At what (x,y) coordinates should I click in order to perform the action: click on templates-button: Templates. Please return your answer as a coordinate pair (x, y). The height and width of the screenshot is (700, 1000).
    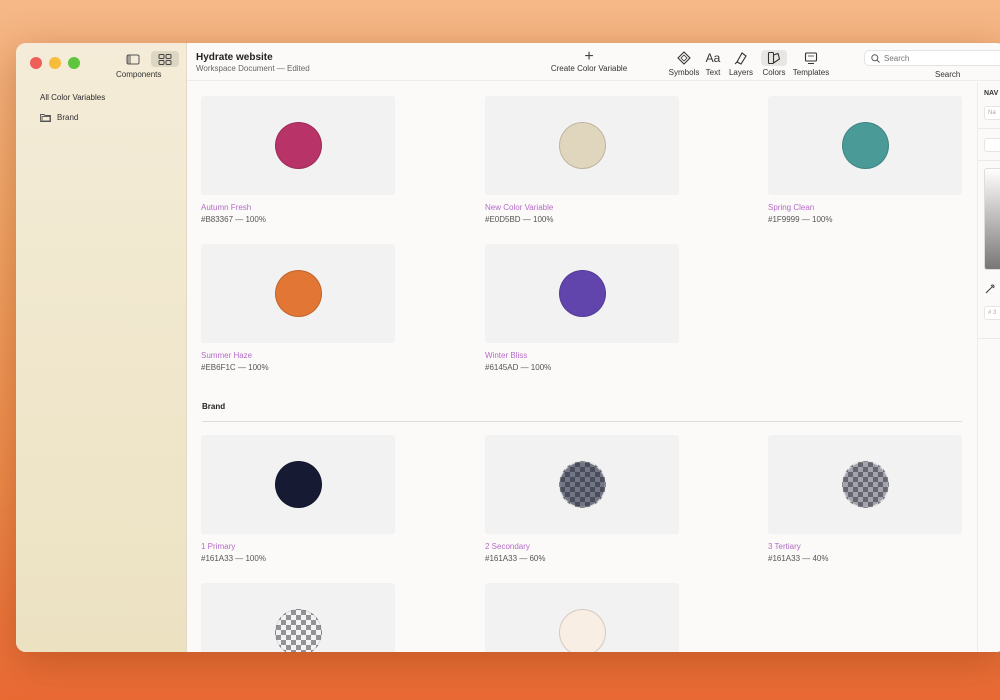
    Looking at the image, I should click on (811, 63).